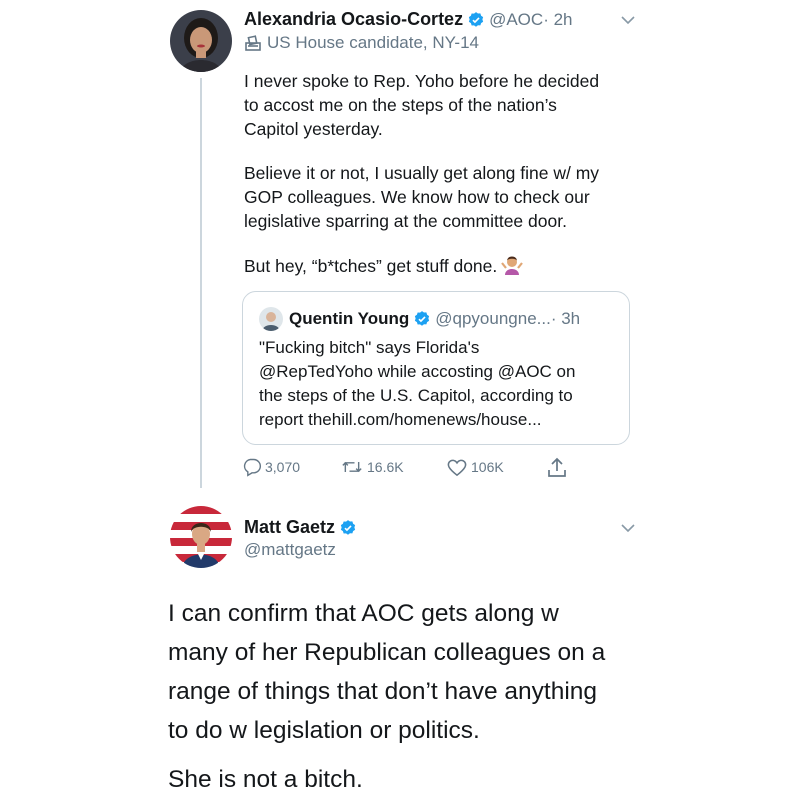  I want to click on account-label: US House candidate, NY-14, so click(361, 43).